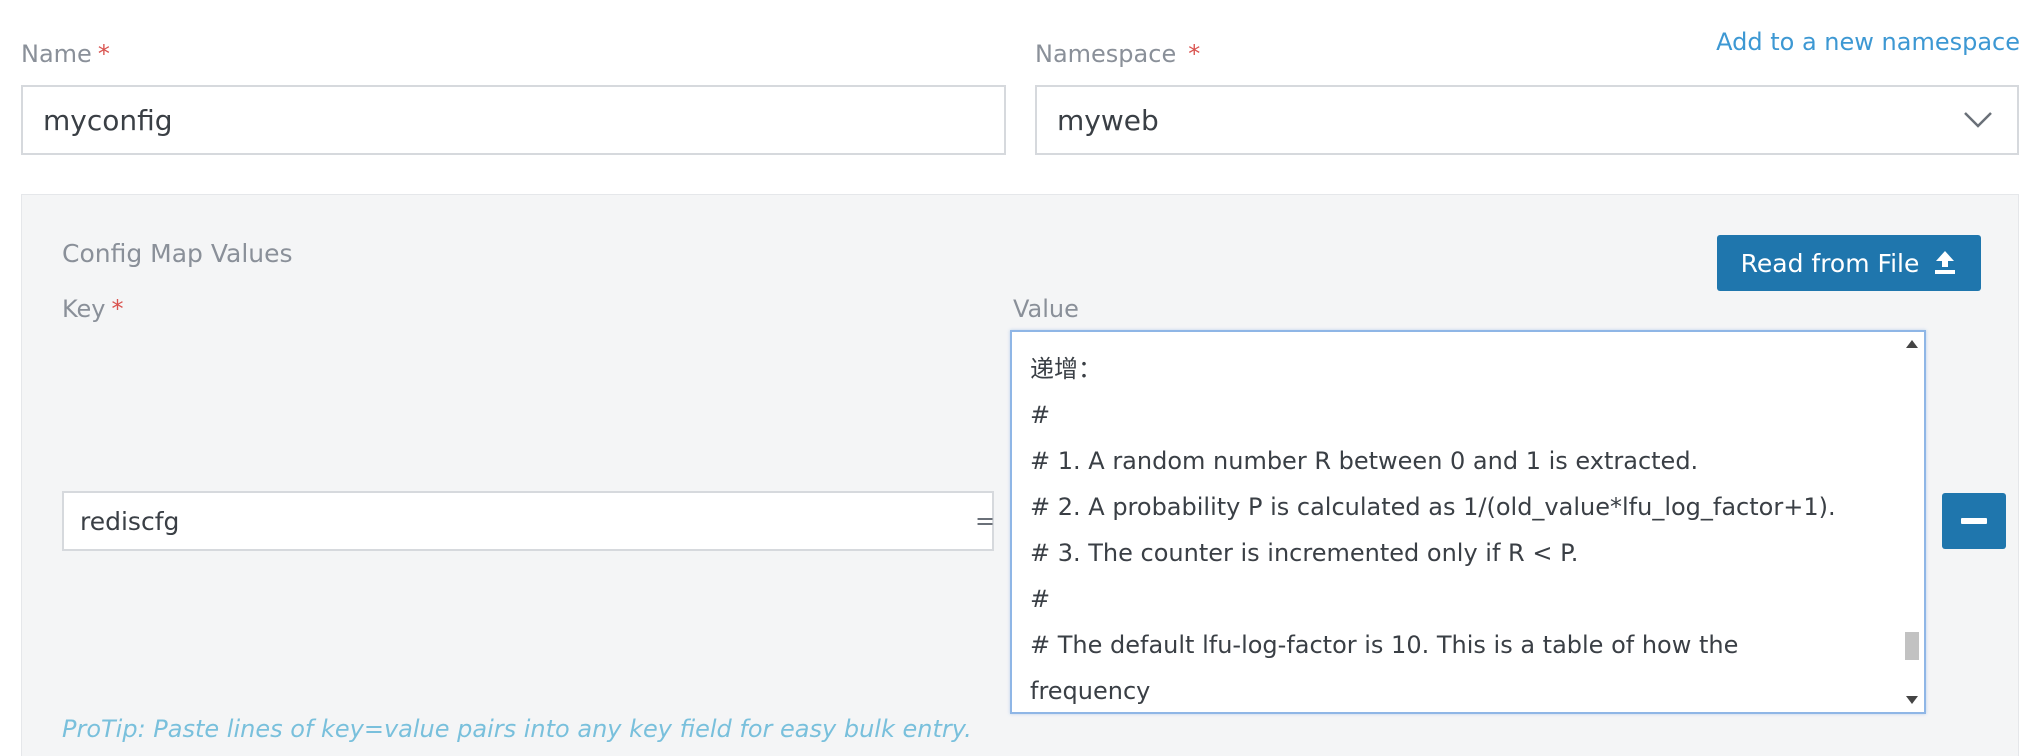 The height and width of the screenshot is (756, 2024). Describe the element at coordinates (177, 253) in the screenshot. I see `config-map-title: Config Map Values` at that location.